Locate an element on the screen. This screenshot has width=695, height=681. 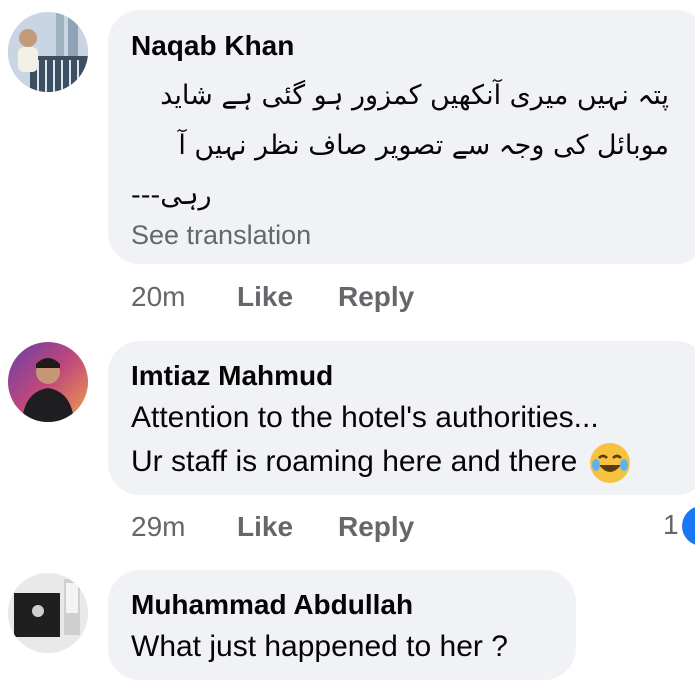
comment-meta: 29m is located at coordinates (158, 527).